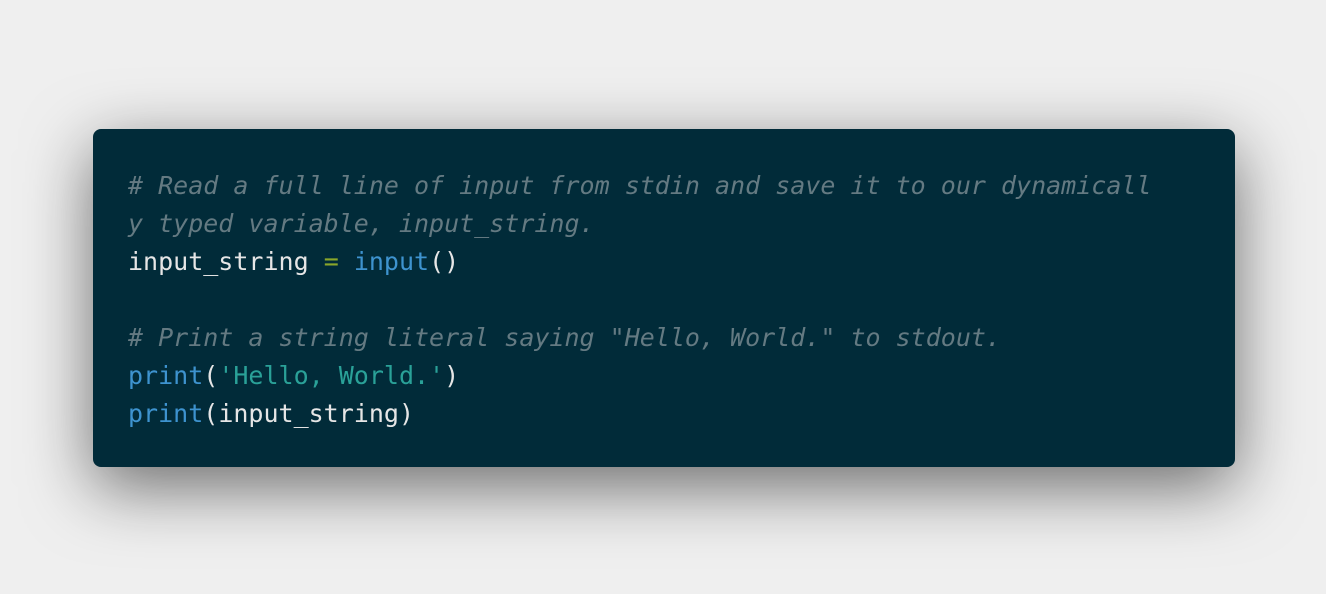 This screenshot has width=1326, height=594. What do you see at coordinates (664, 376) in the screenshot?
I see `code-line-6: print('Hello, World.')` at bounding box center [664, 376].